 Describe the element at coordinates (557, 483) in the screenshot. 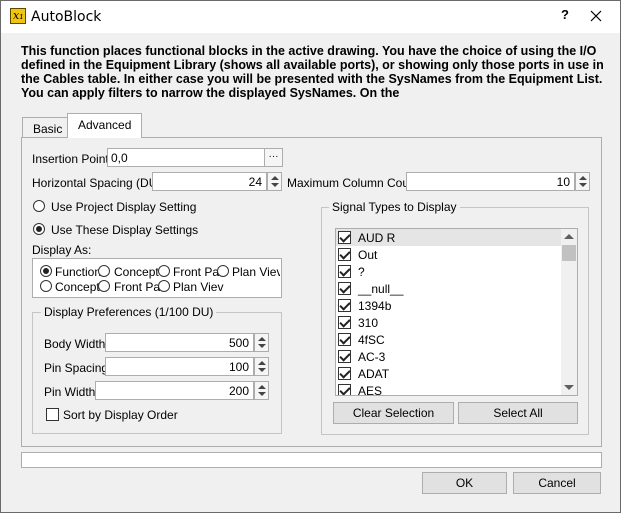

I see `cancel-button: Cancel` at that location.